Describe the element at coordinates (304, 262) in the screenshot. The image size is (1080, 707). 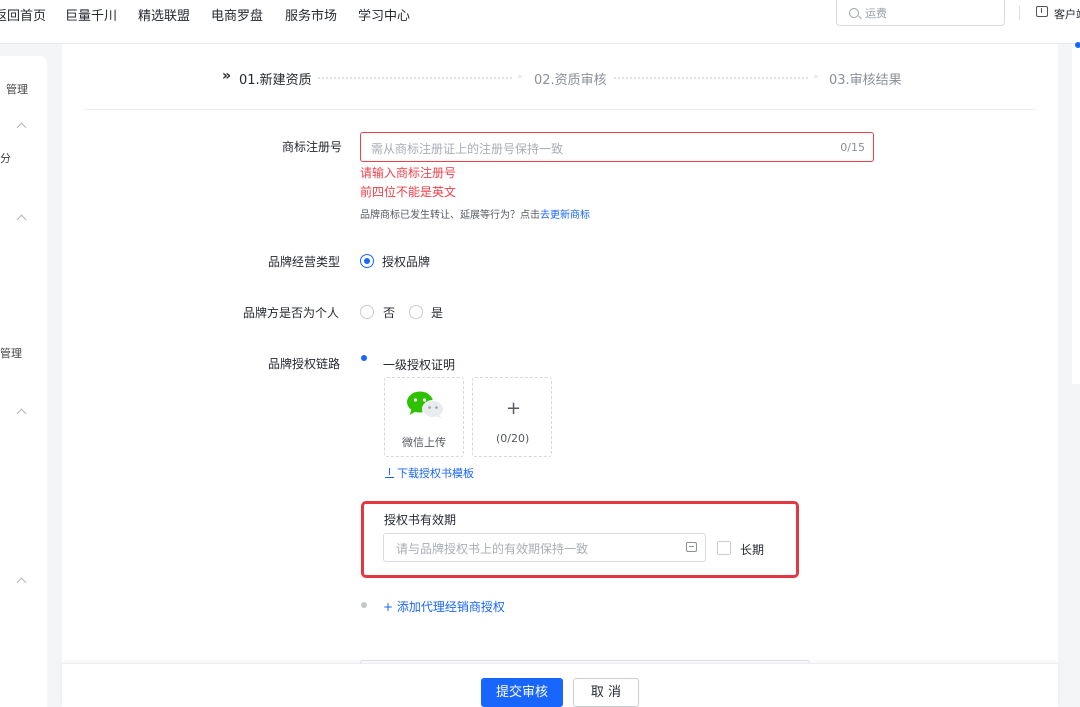
I see `brand-type-label: 品牌经营类型` at that location.